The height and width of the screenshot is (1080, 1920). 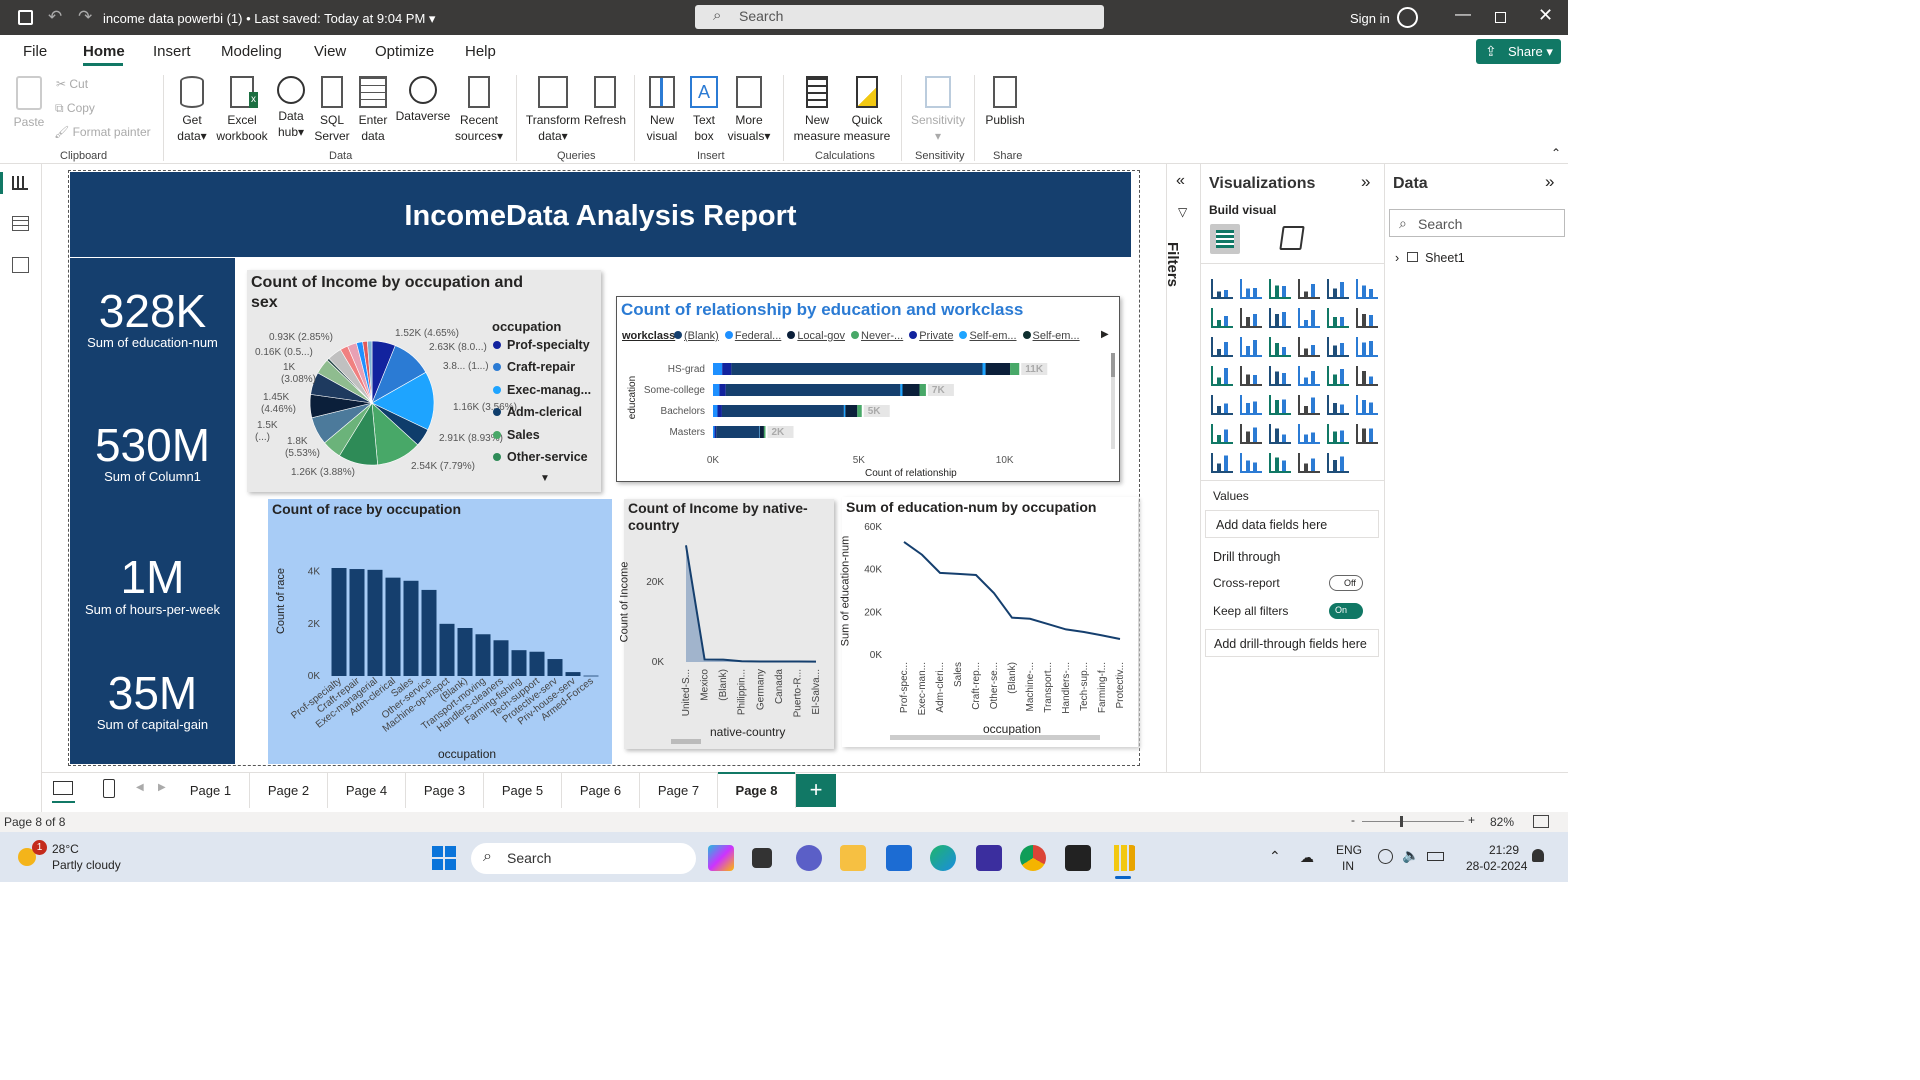 What do you see at coordinates (1502, 822) in the screenshot?
I see `zoom-level: 82%` at bounding box center [1502, 822].